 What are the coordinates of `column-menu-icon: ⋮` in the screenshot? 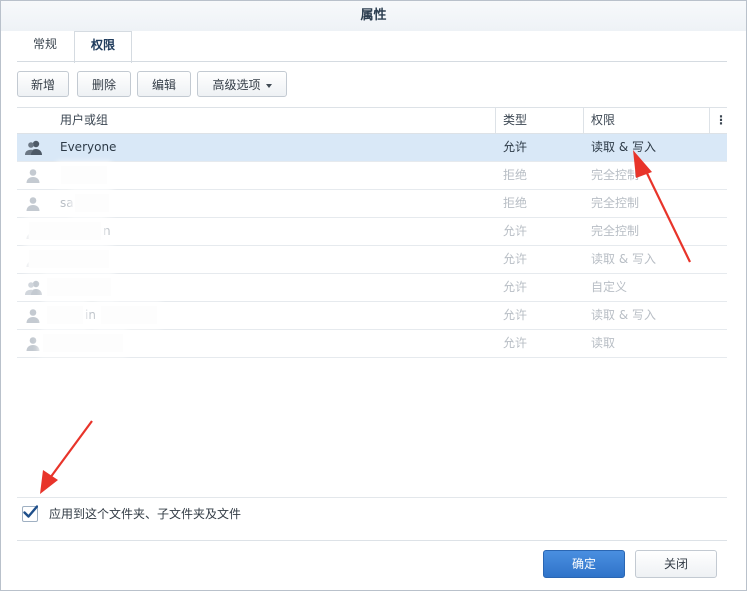 It's located at (721, 120).